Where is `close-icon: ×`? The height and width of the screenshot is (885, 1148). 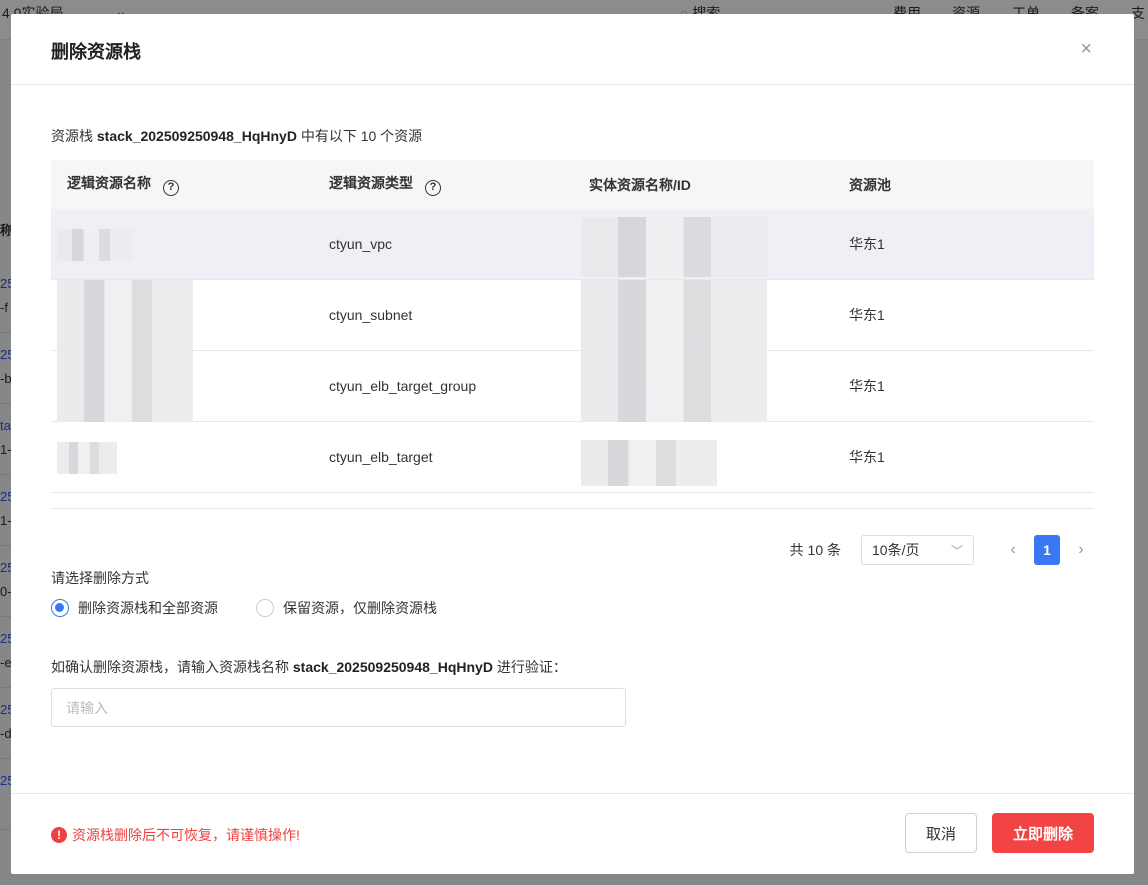 close-icon: × is located at coordinates (1086, 49).